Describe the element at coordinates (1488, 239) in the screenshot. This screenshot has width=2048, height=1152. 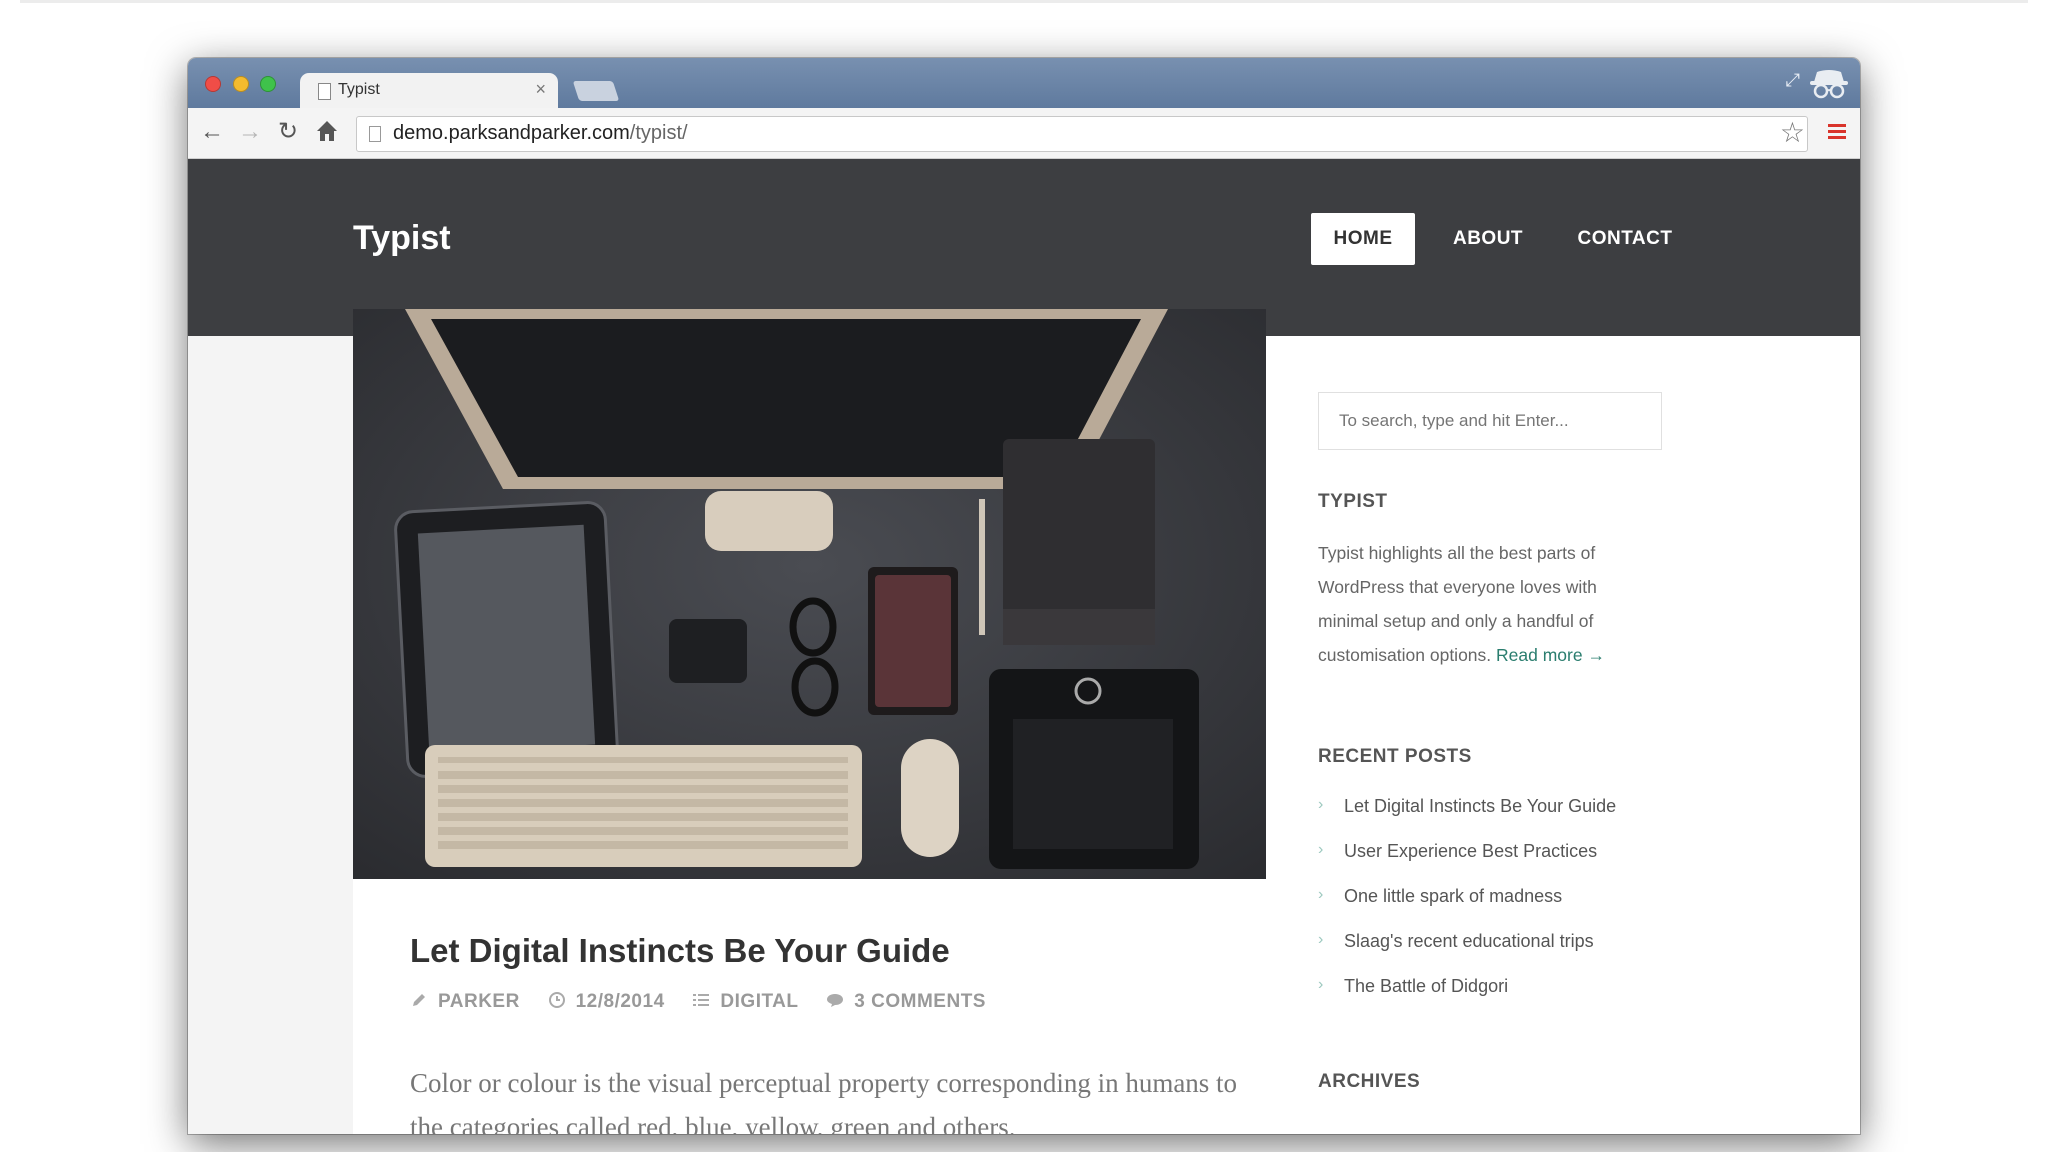
I see `nav-about: ABOUT` at that location.